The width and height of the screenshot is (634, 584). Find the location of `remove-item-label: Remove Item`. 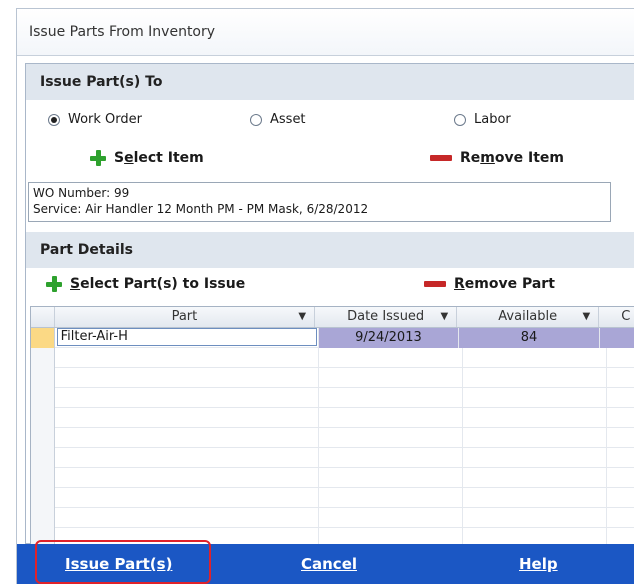

remove-item-label: Remove Item is located at coordinates (512, 158).